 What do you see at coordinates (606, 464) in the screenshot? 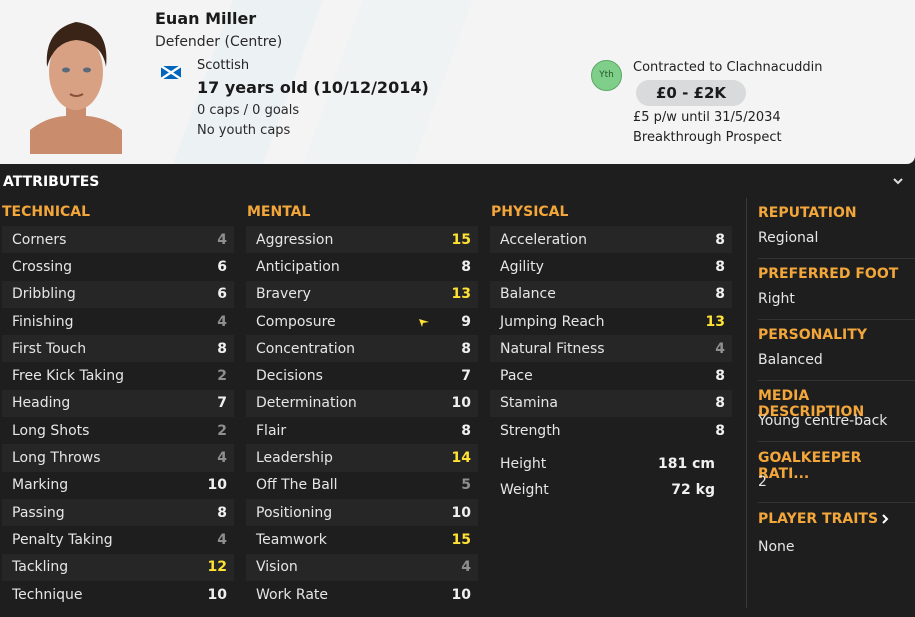
I see `height-row: Height 181 cm` at bounding box center [606, 464].